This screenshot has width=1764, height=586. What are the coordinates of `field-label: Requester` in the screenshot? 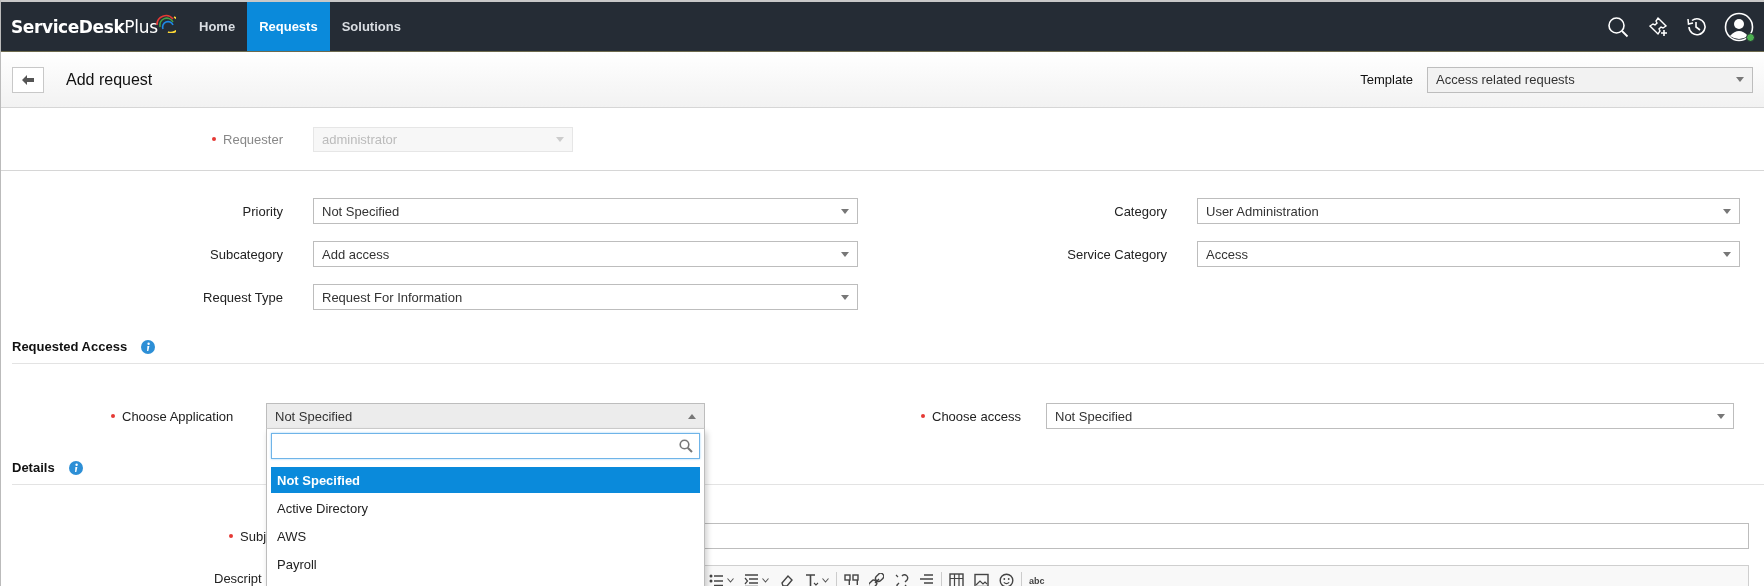 It's located at (253, 139).